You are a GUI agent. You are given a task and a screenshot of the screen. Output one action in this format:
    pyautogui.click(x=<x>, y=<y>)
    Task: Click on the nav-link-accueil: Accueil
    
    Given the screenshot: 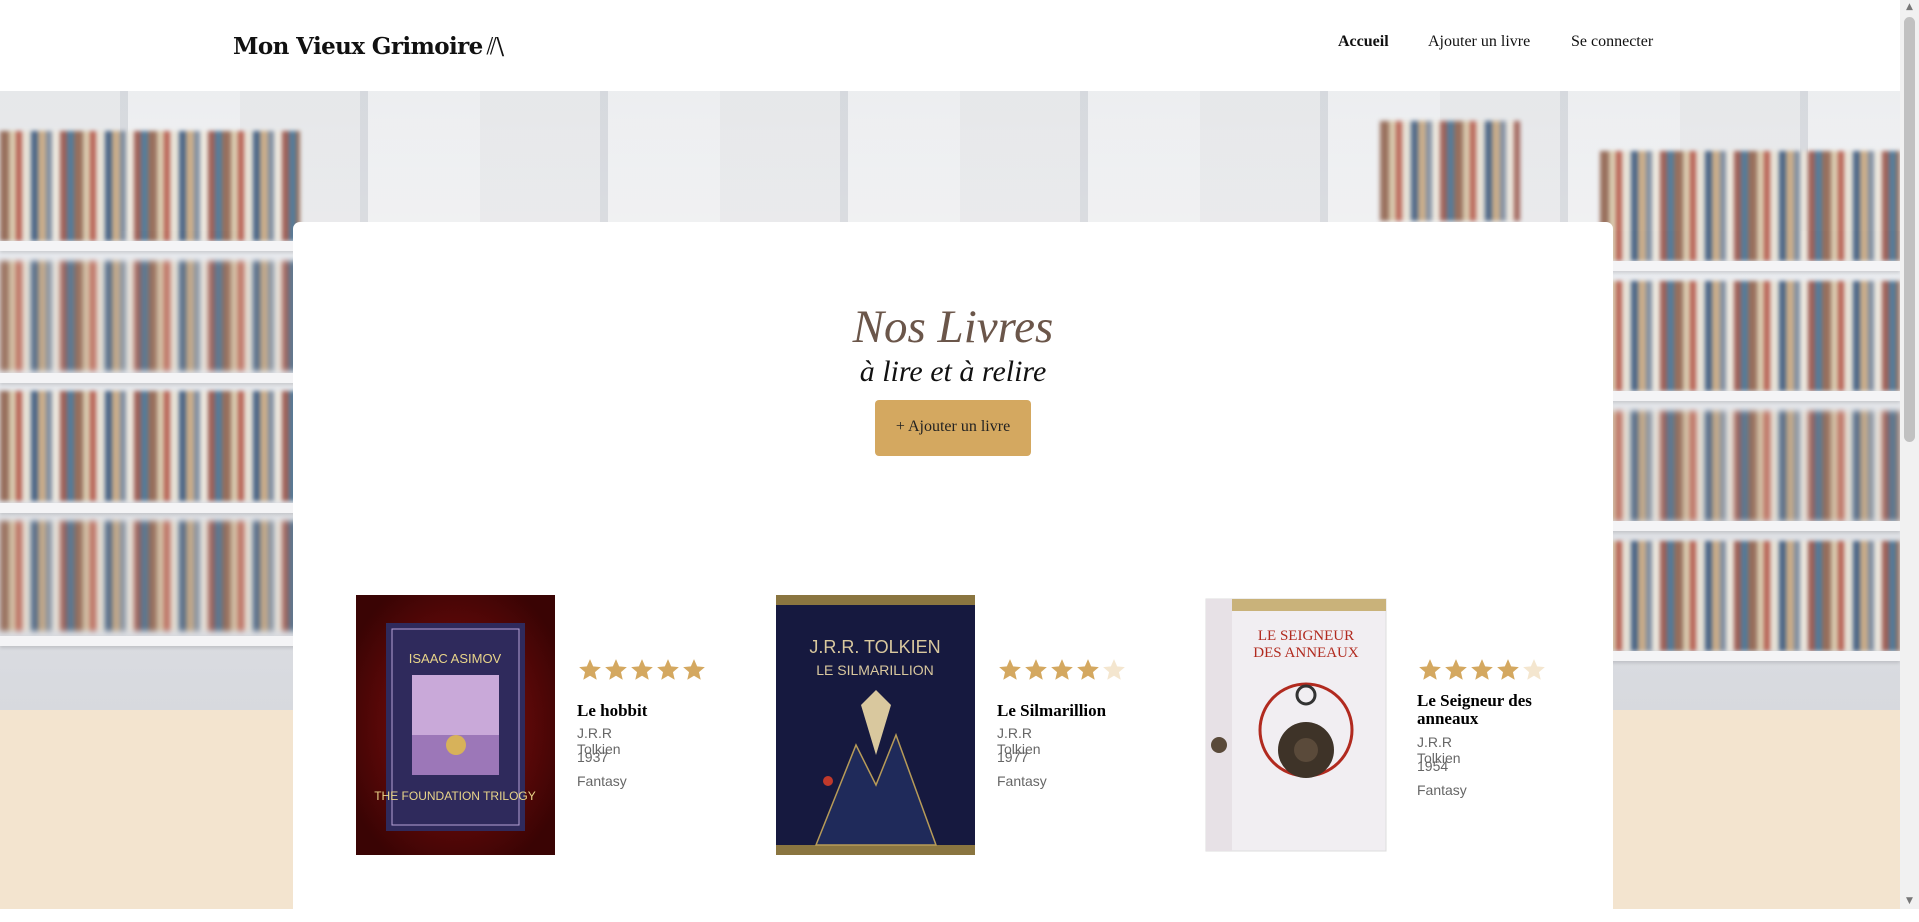 What is the action you would take?
    pyautogui.click(x=1363, y=42)
    